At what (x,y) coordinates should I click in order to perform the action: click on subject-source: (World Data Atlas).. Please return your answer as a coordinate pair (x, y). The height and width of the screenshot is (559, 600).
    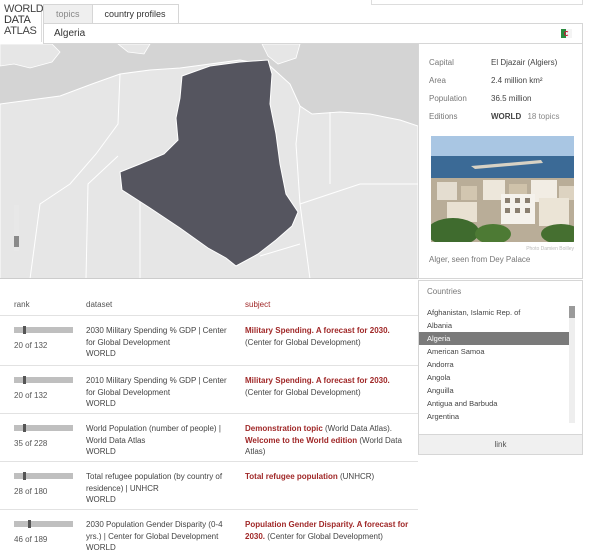
    Looking at the image, I should click on (357, 428).